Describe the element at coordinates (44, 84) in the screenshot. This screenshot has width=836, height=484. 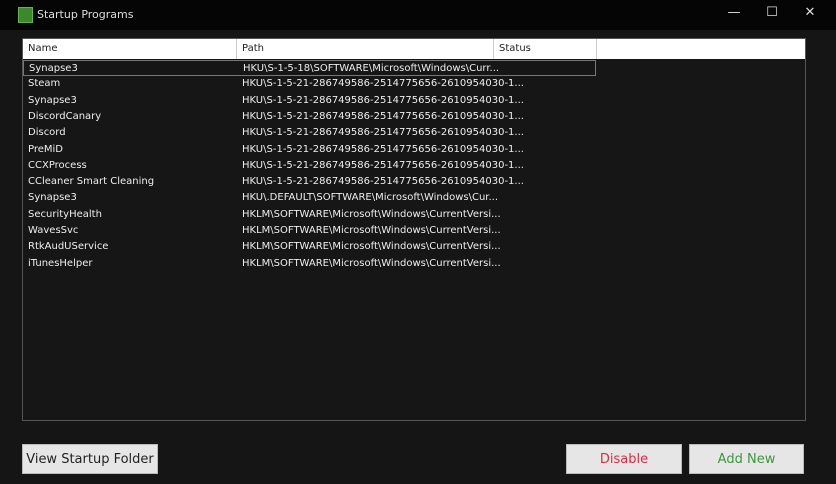
I see `cell-name: Steam` at that location.